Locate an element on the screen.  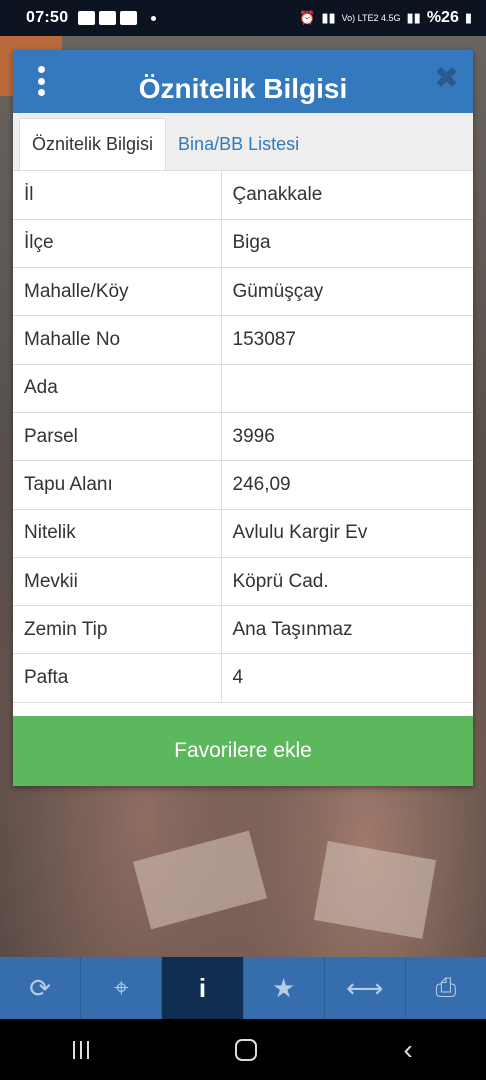
system-icons: ⏰ ▮▮ Vo) LTE2 4.5G ▮▮ %26 ▮ is located at coordinates (385, 18).